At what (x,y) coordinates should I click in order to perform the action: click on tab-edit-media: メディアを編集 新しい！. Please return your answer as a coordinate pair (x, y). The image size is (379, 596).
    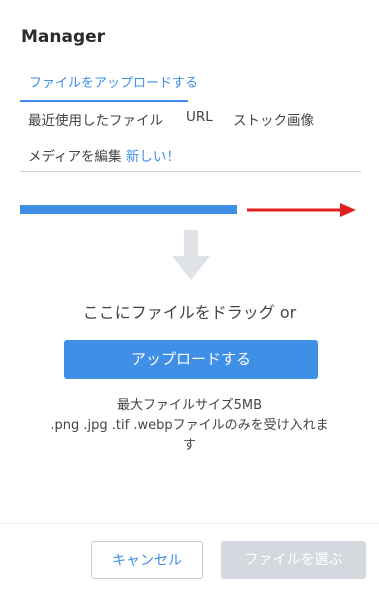
    Looking at the image, I should click on (104, 155).